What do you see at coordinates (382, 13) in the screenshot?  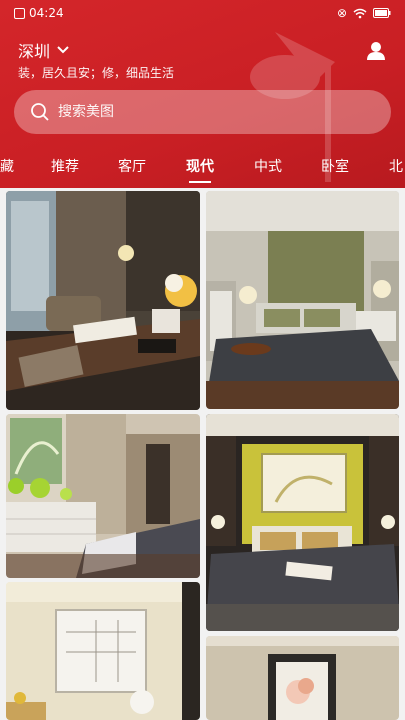 I see `battery-icon` at bounding box center [382, 13].